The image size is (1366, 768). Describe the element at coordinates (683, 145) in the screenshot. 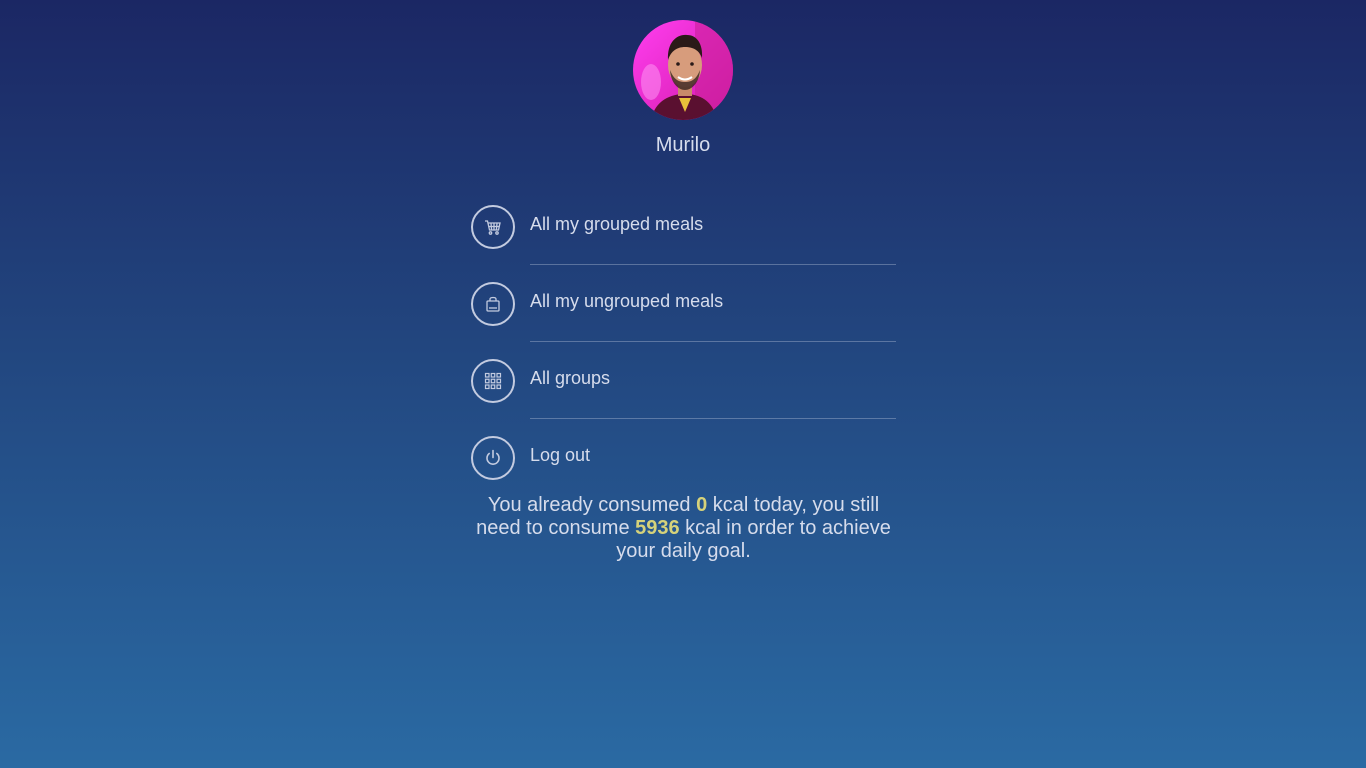

I see `user-name: Murilo` at that location.